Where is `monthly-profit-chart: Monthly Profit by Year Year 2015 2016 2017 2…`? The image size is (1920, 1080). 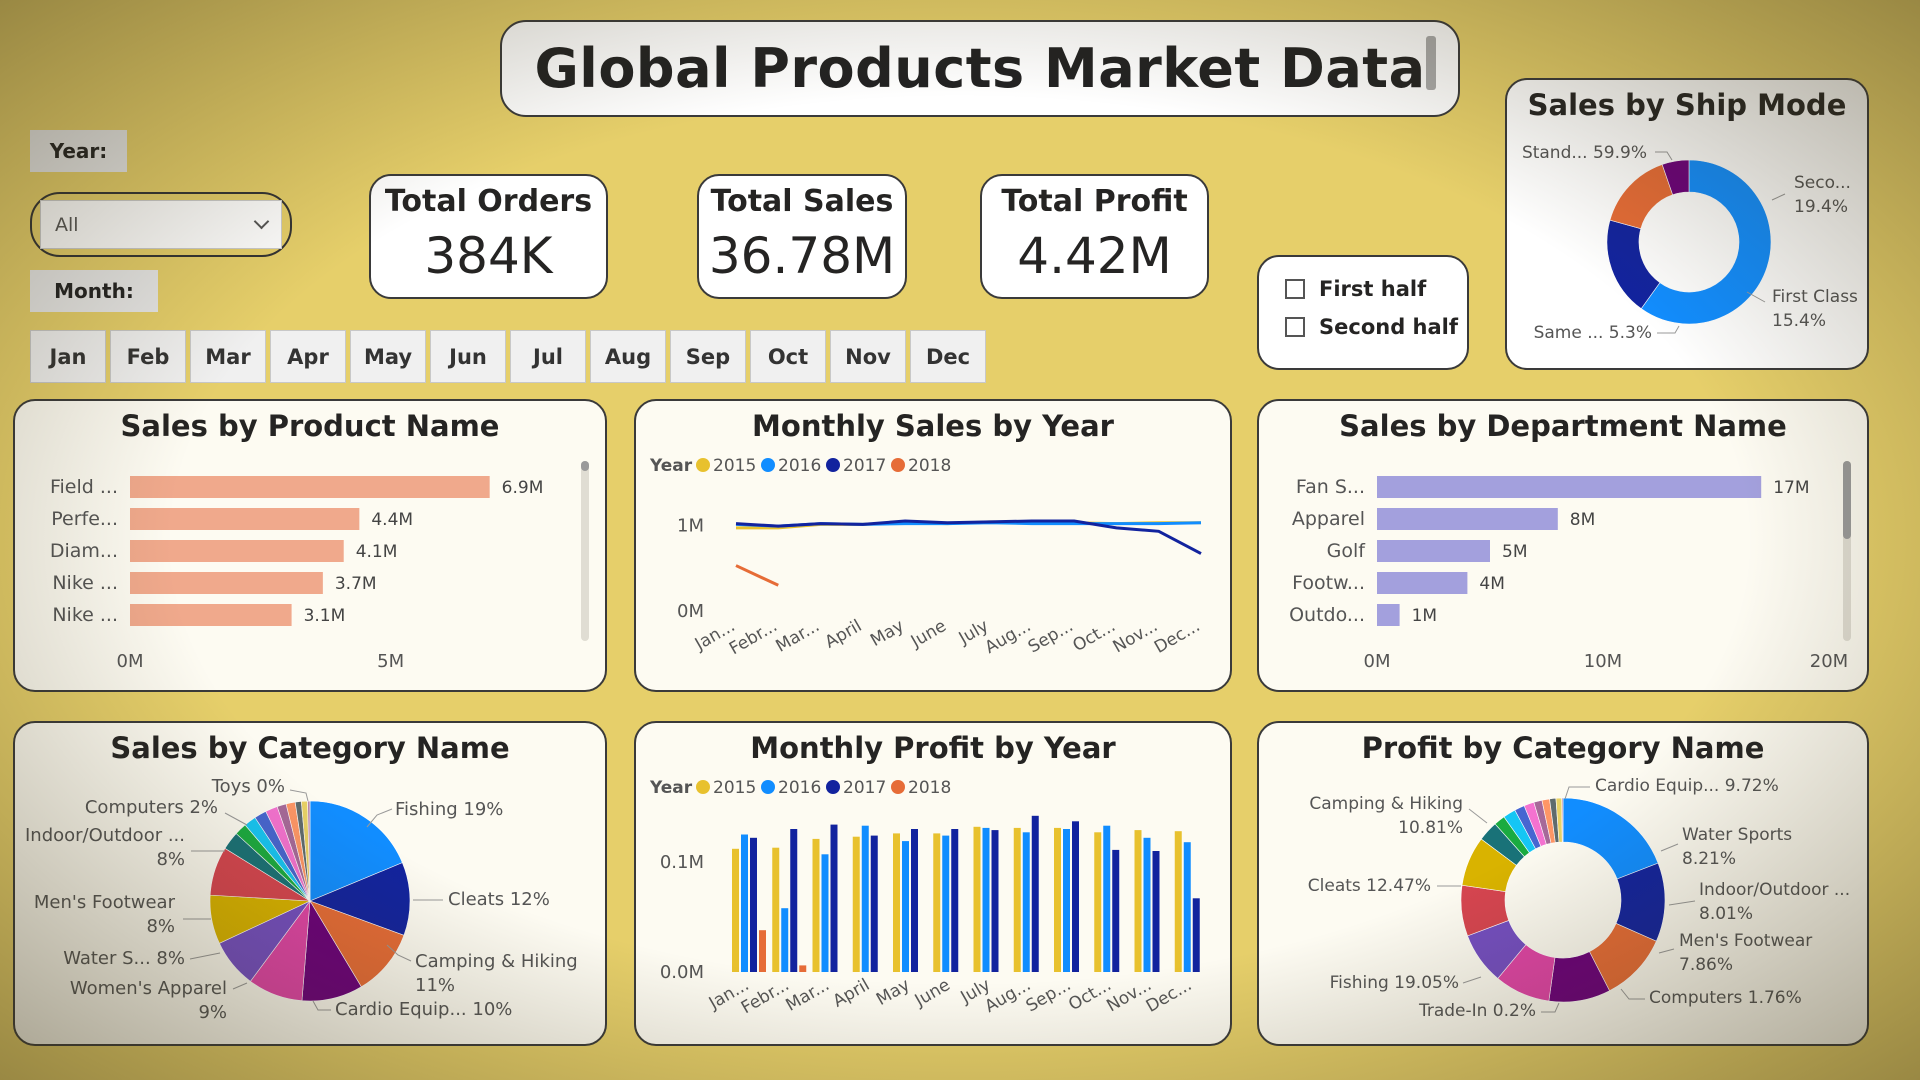
monthly-profit-chart: Monthly Profit by Year Year 2015 2016 2017 2… is located at coordinates (933, 883).